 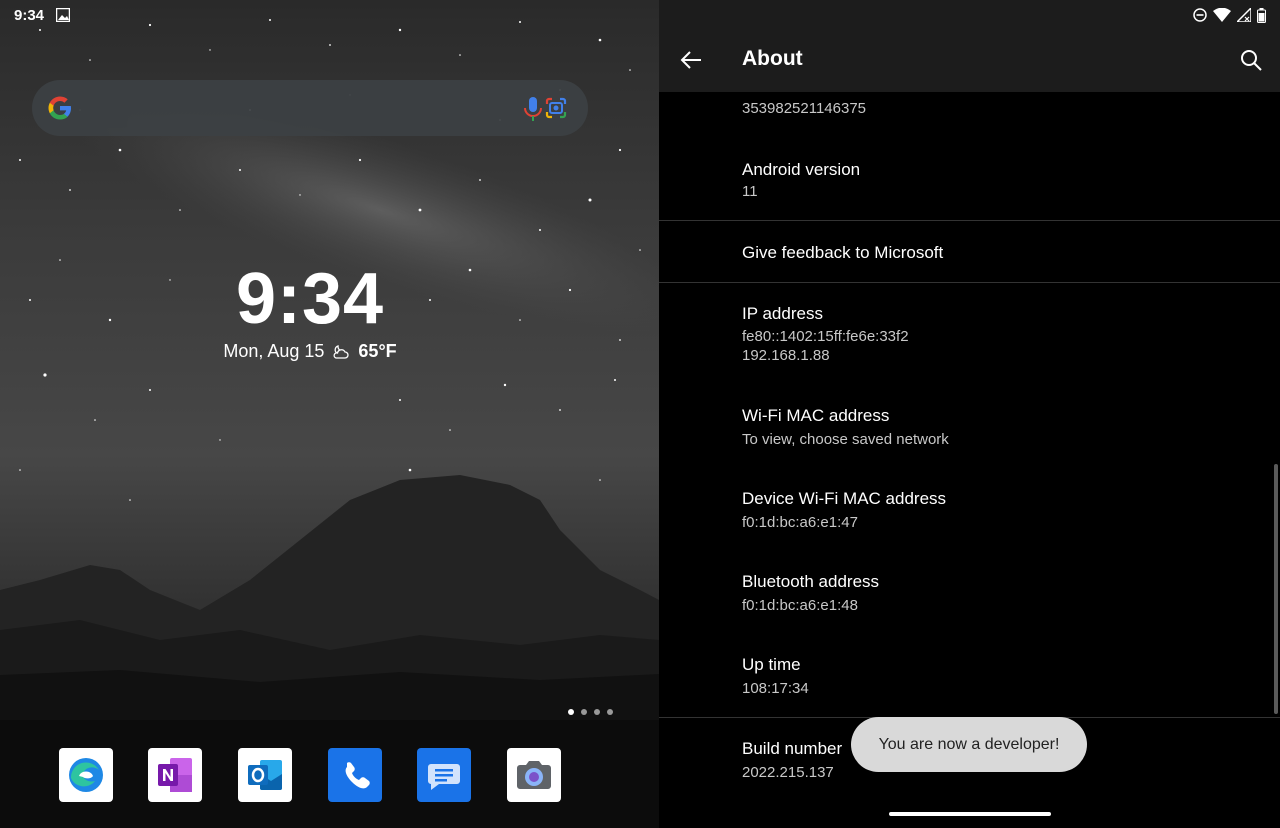 What do you see at coordinates (691, 60) in the screenshot?
I see `back-arrow-icon` at bounding box center [691, 60].